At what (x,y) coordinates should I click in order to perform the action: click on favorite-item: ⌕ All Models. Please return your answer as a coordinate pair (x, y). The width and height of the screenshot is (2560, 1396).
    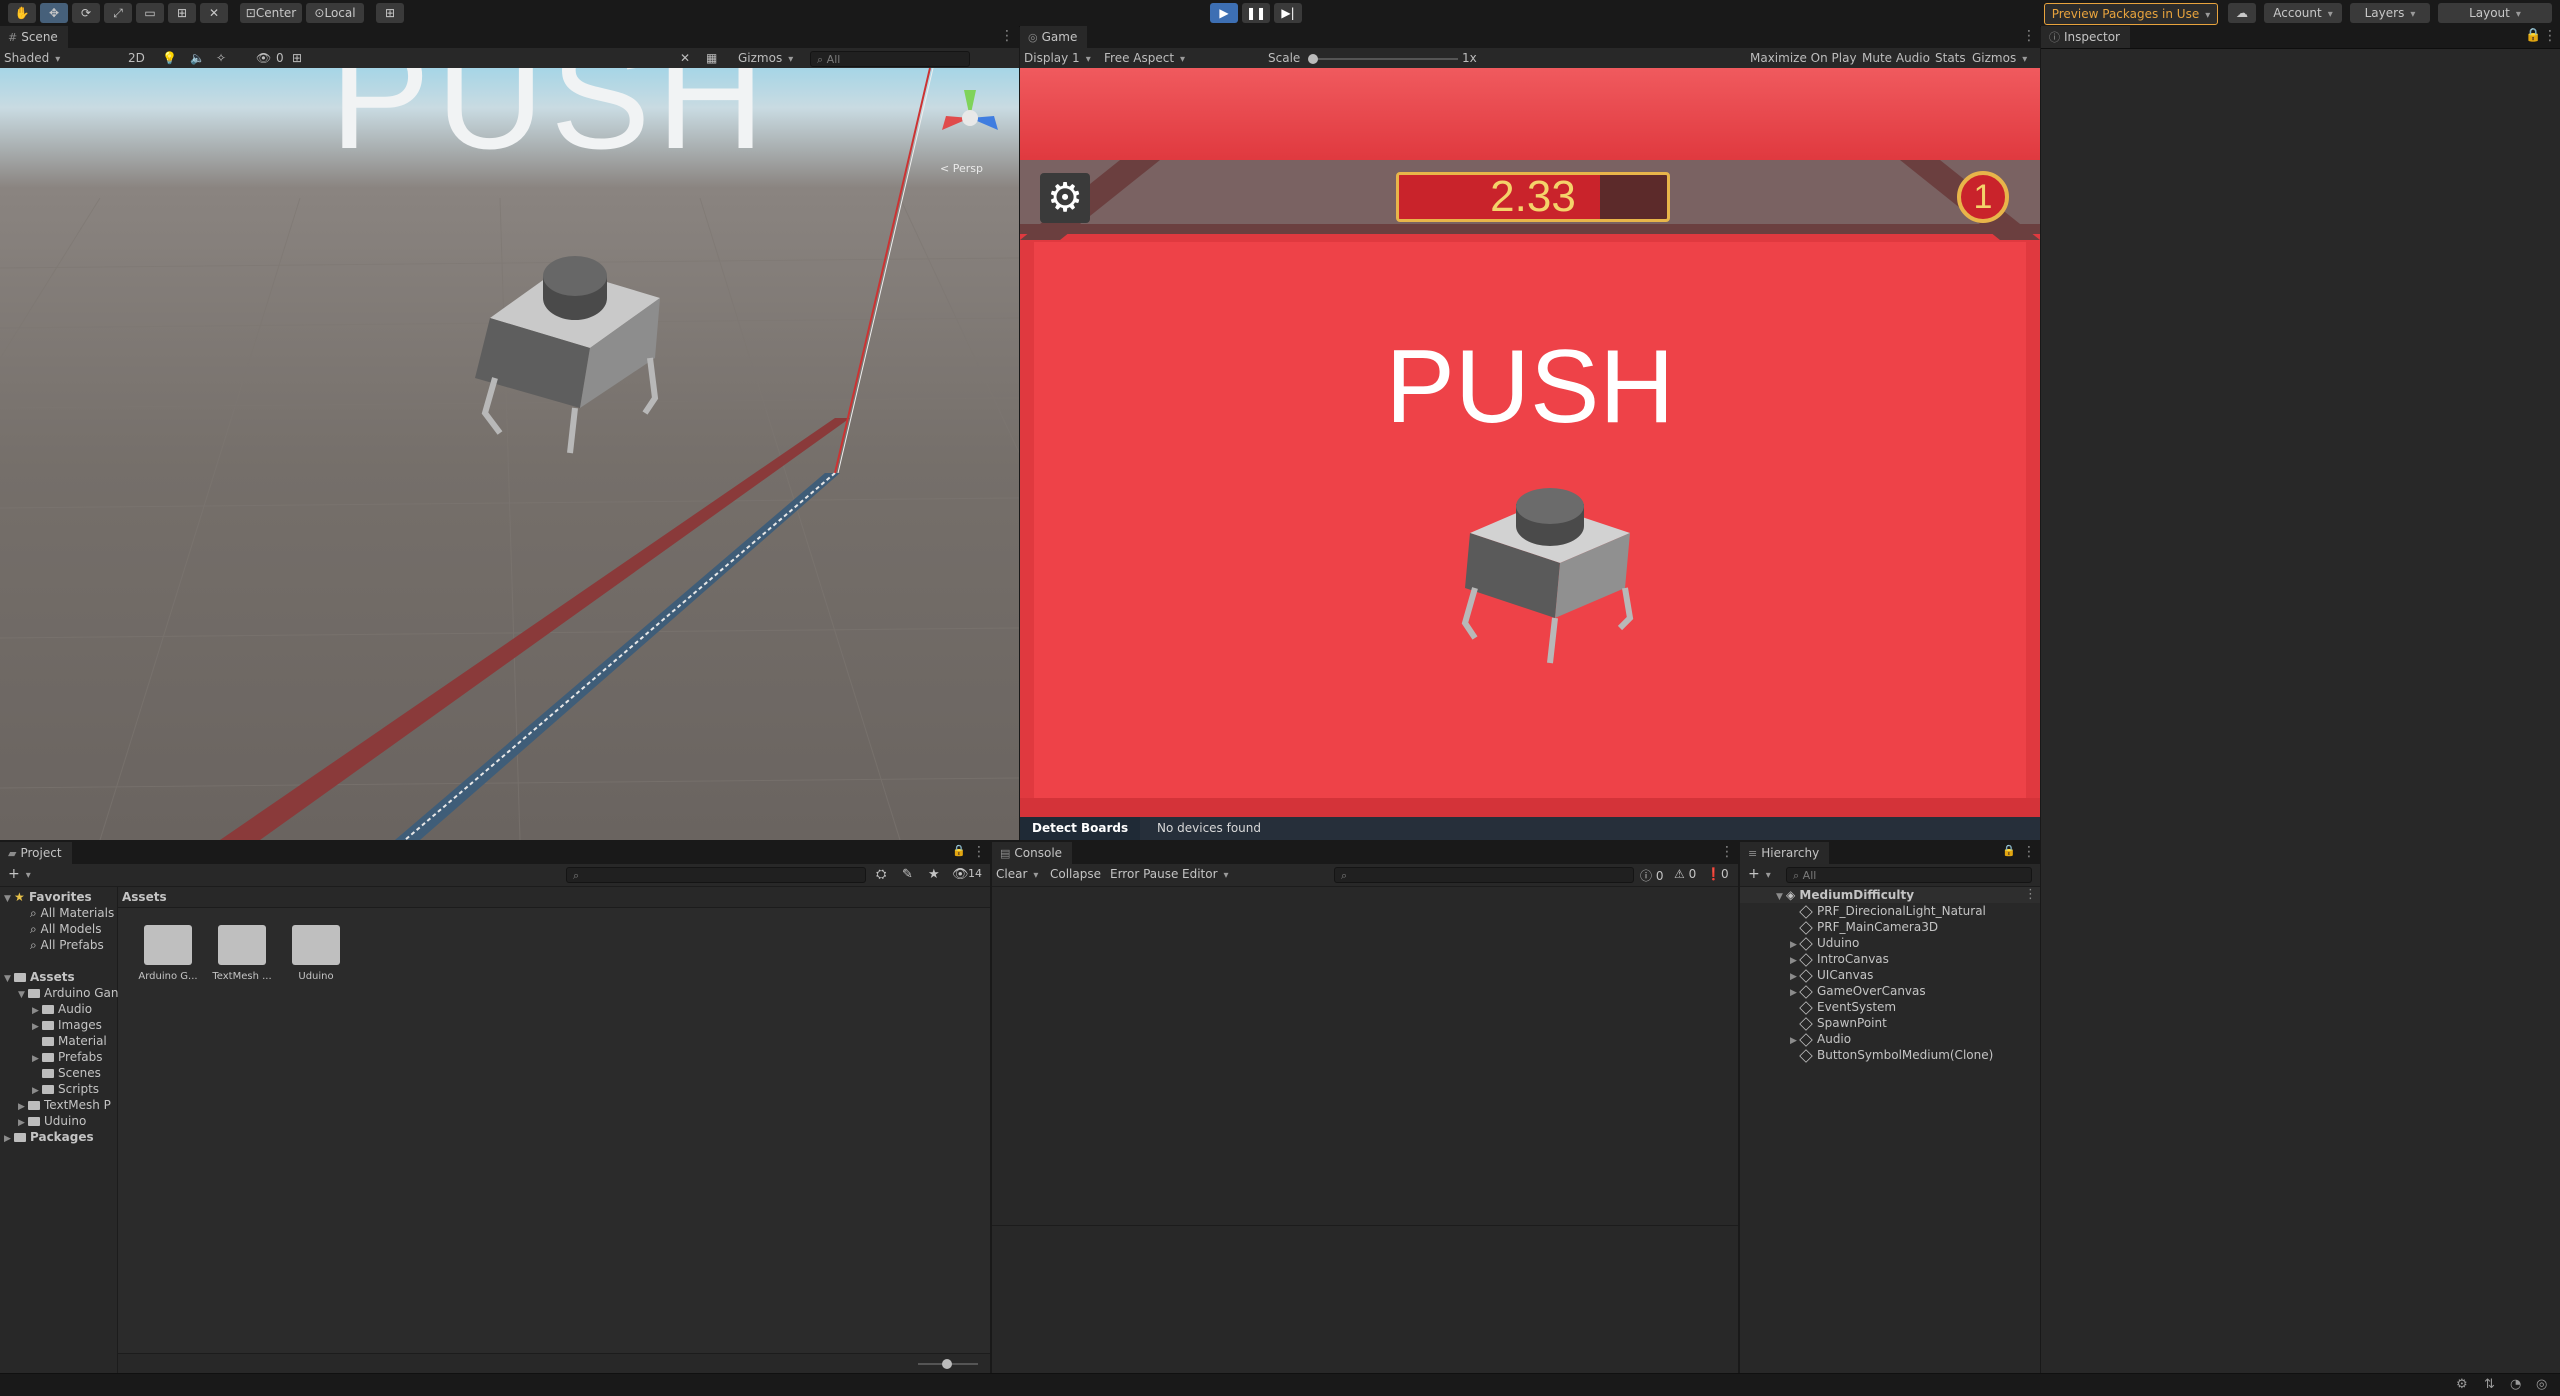
    Looking at the image, I should click on (66, 929).